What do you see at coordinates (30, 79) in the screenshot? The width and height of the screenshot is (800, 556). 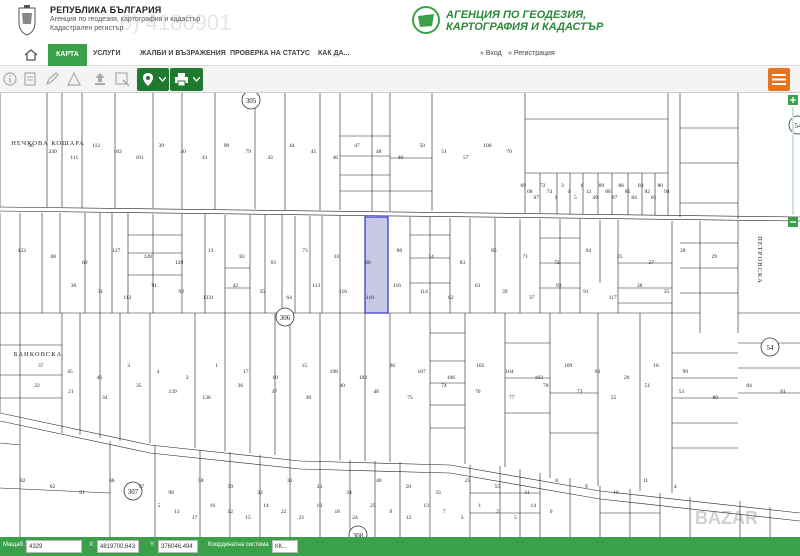 I see `document-icon` at bounding box center [30, 79].